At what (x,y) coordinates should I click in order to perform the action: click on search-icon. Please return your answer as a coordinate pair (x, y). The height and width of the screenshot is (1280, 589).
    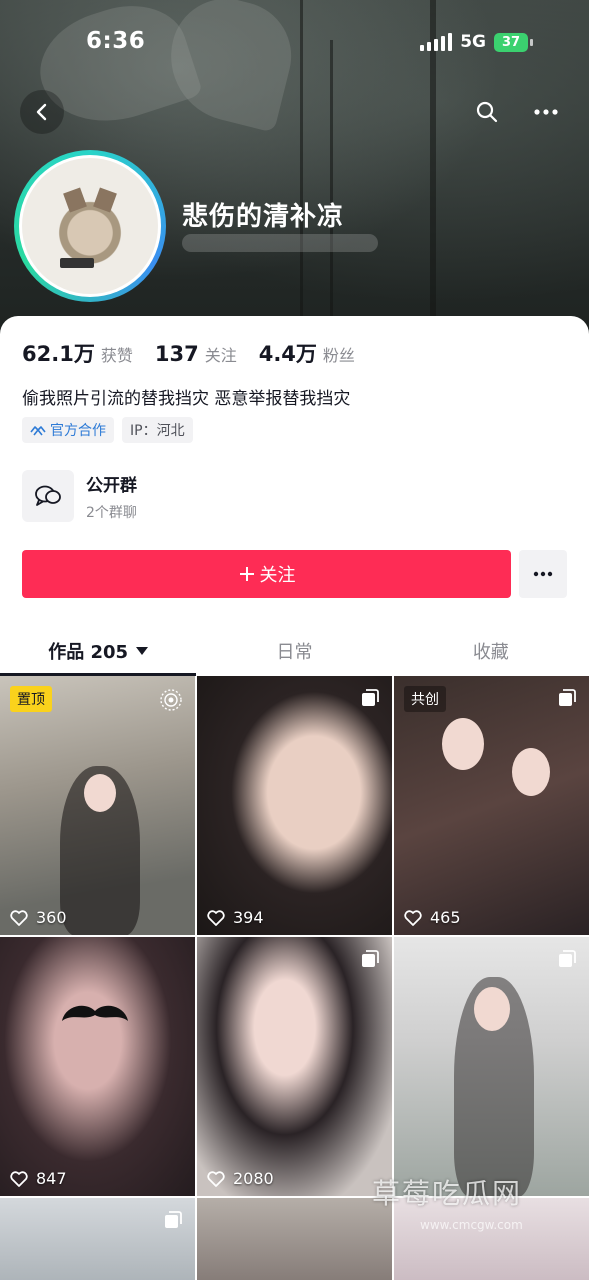
    Looking at the image, I should click on (487, 112).